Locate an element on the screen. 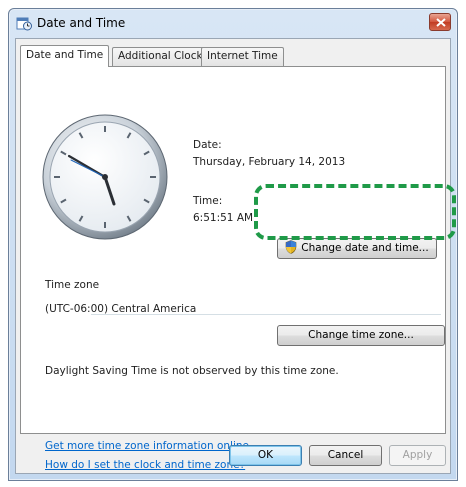 This screenshot has height=487, width=466. date-time-app-icon is located at coordinates (24, 24).